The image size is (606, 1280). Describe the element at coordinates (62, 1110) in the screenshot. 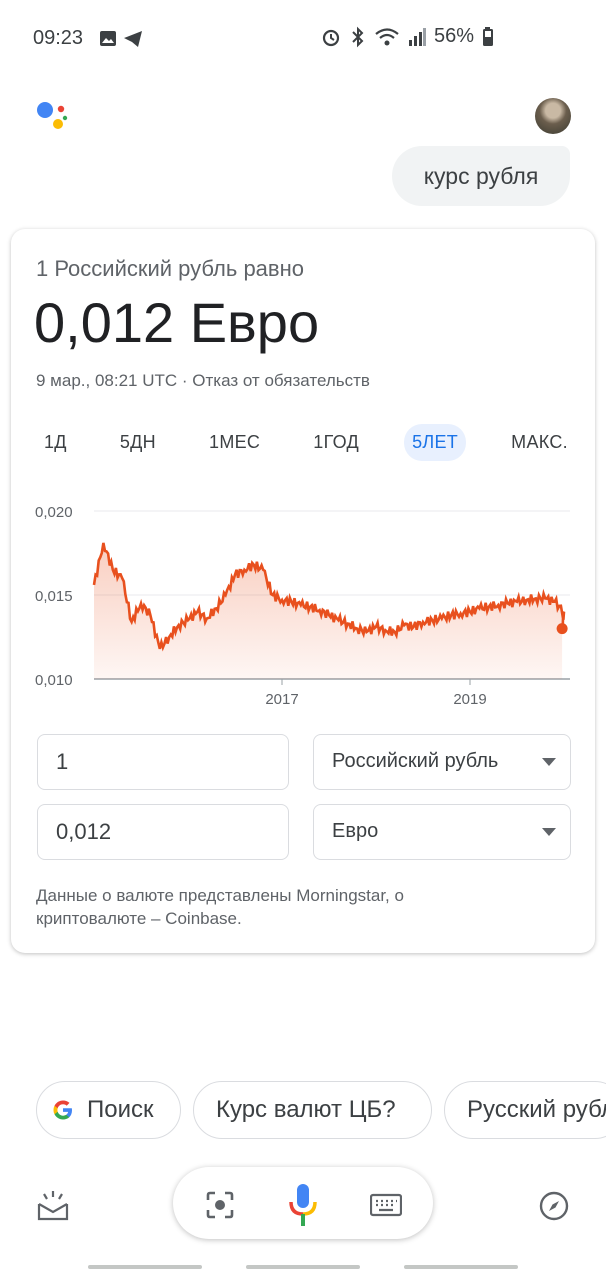

I see `google-g-icon` at that location.